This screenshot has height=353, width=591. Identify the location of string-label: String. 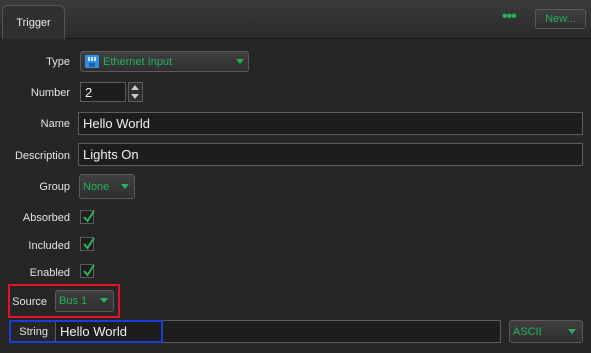
(33, 332).